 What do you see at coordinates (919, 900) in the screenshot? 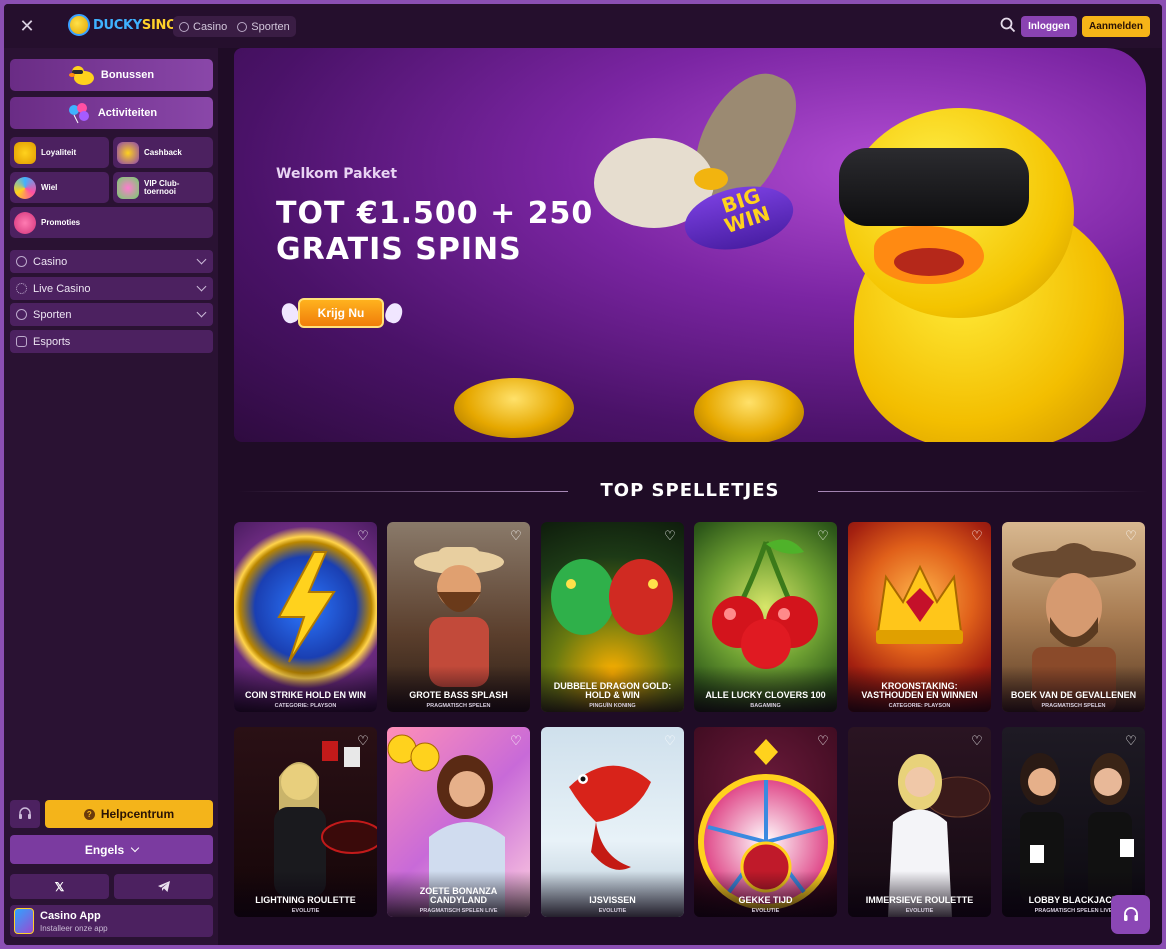
I see `game-title: IMMERSIEVE ROULETTE` at bounding box center [919, 900].